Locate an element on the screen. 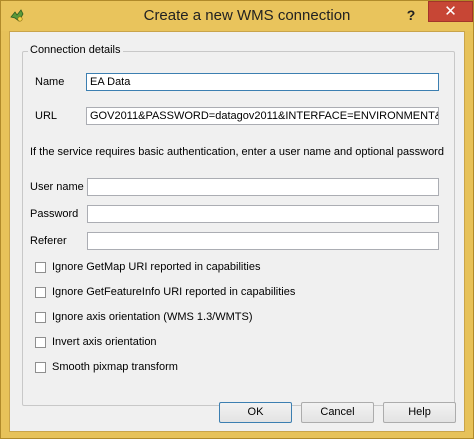  option-label: Ignore axis orientation (WMS 1.3/WMTS) is located at coordinates (152, 317).